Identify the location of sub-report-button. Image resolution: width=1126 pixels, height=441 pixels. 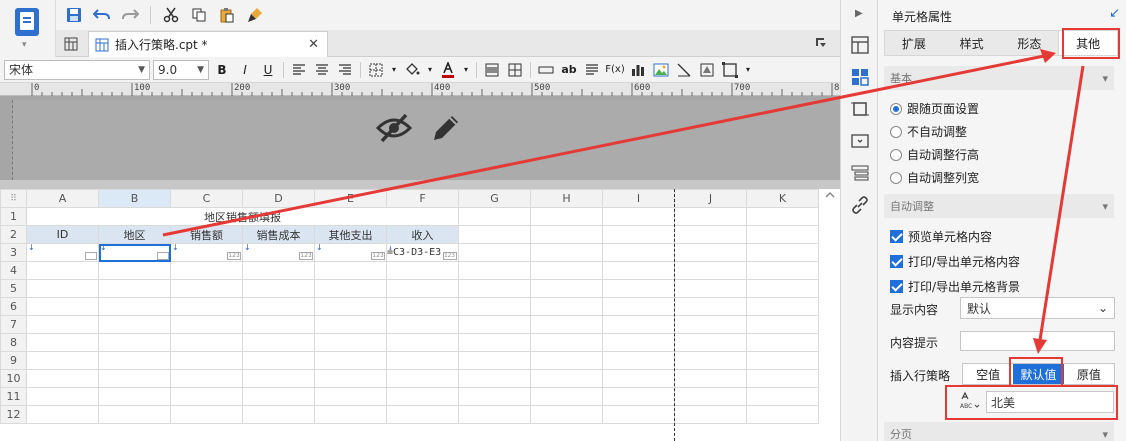
(707, 70).